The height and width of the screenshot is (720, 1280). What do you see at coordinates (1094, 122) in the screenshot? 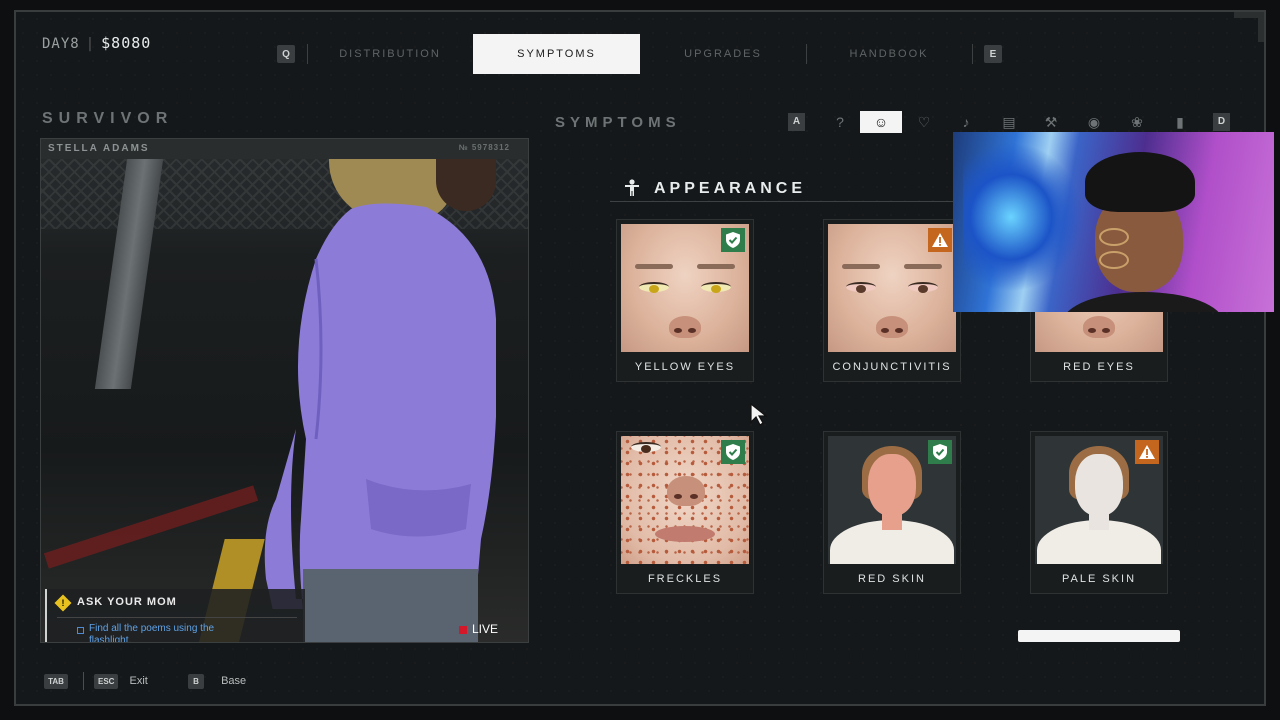
I see `eye-icon: ◉` at bounding box center [1094, 122].